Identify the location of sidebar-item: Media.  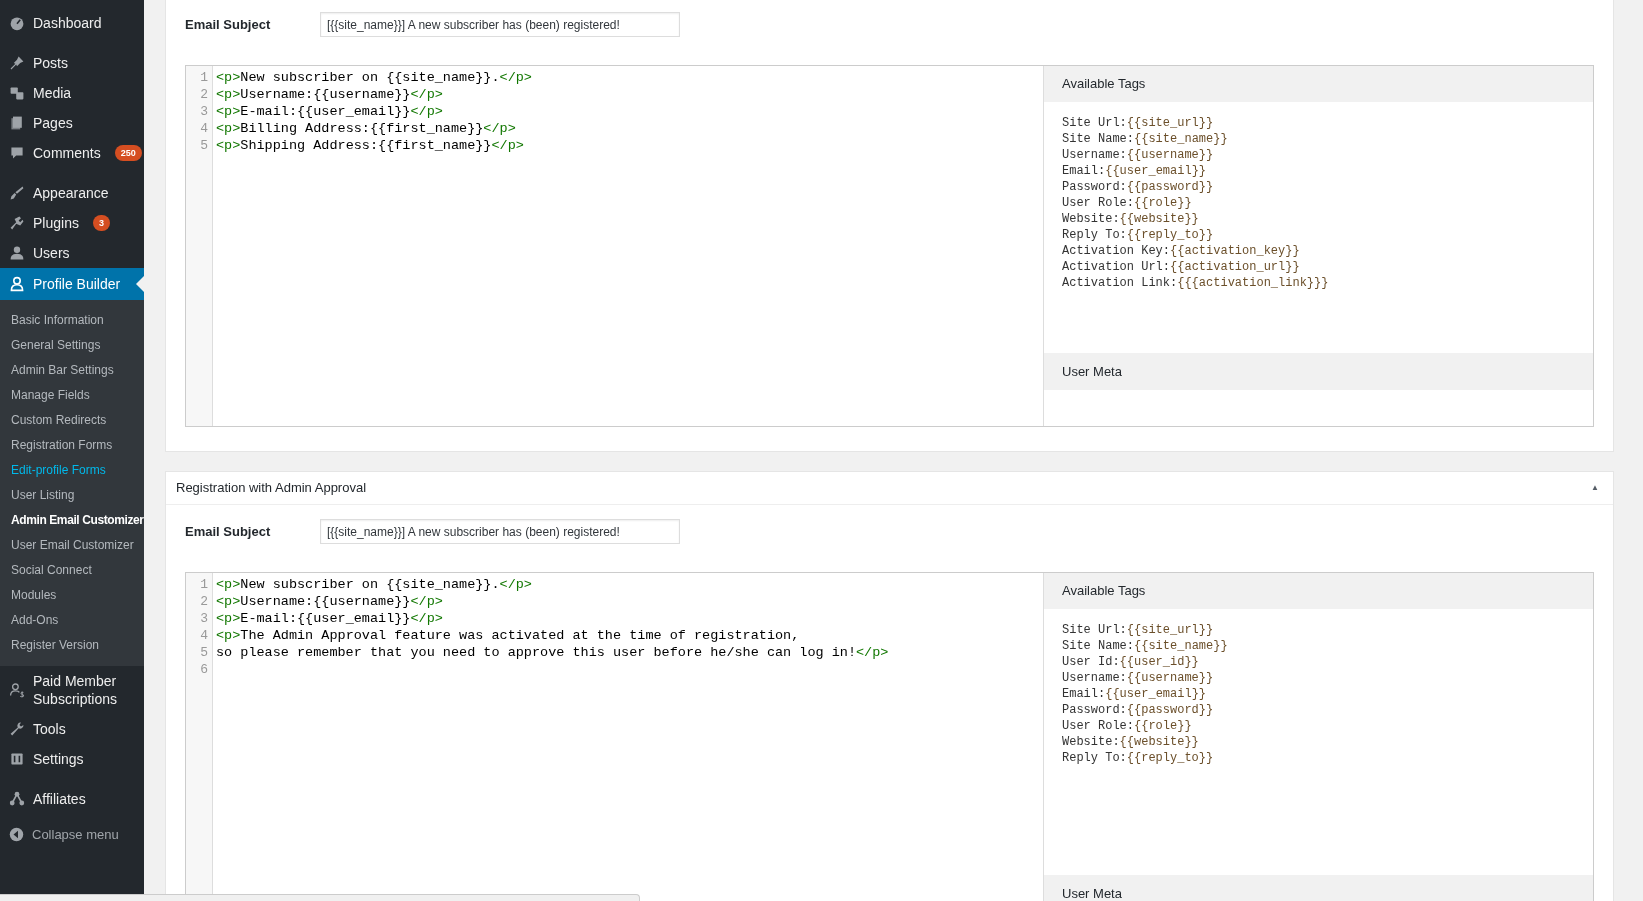
(72, 93).